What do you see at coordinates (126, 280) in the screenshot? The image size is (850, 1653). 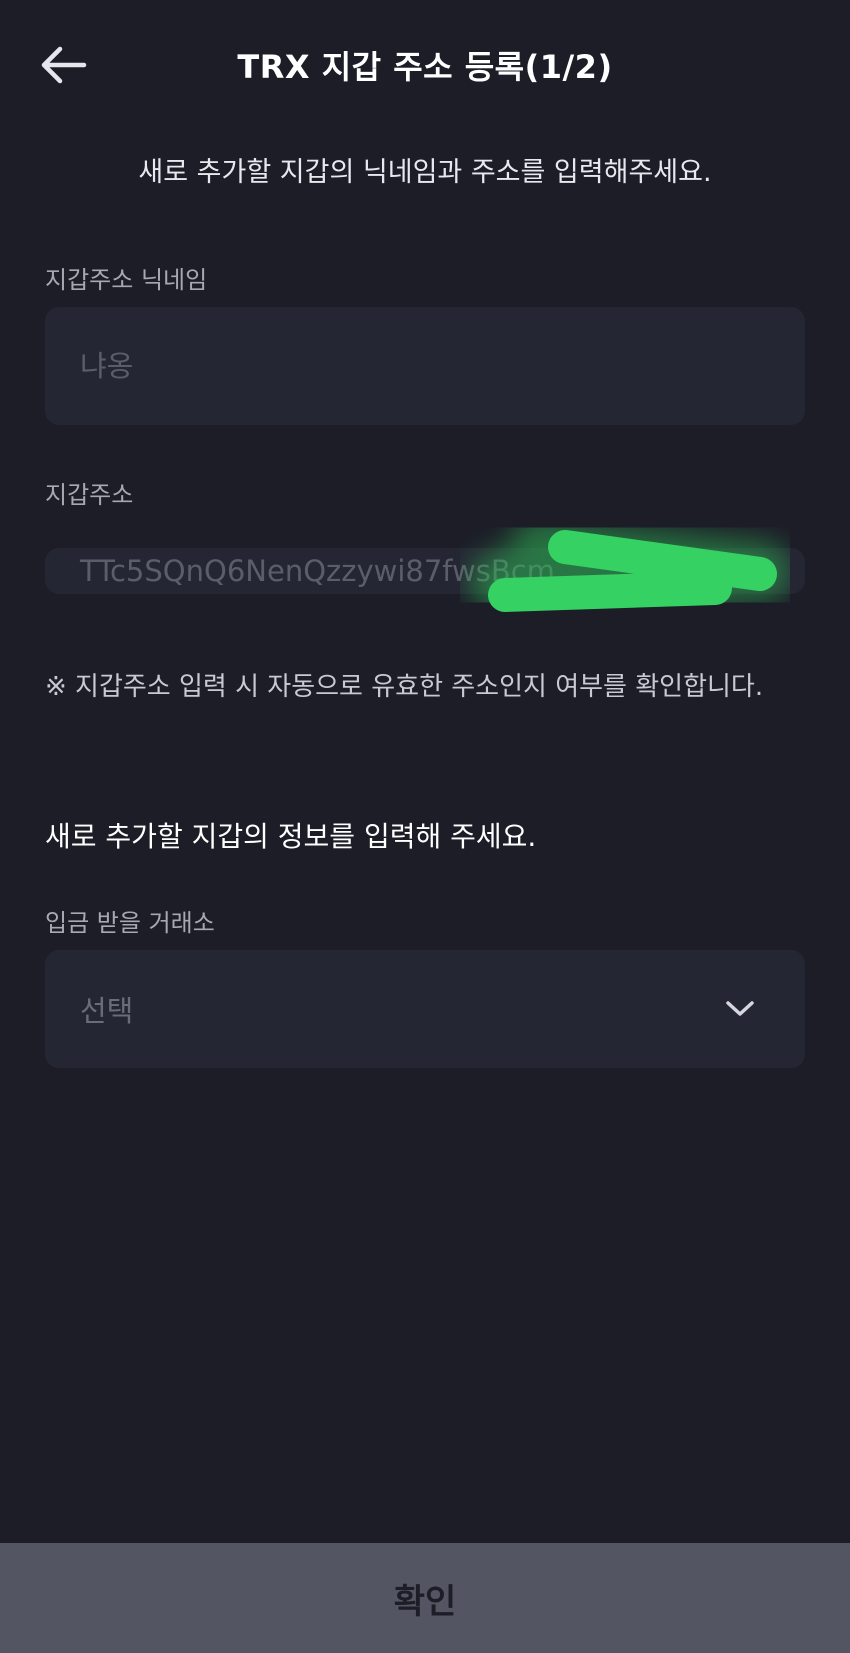 I see `nickname-label: 지갑주소 닉네임` at bounding box center [126, 280].